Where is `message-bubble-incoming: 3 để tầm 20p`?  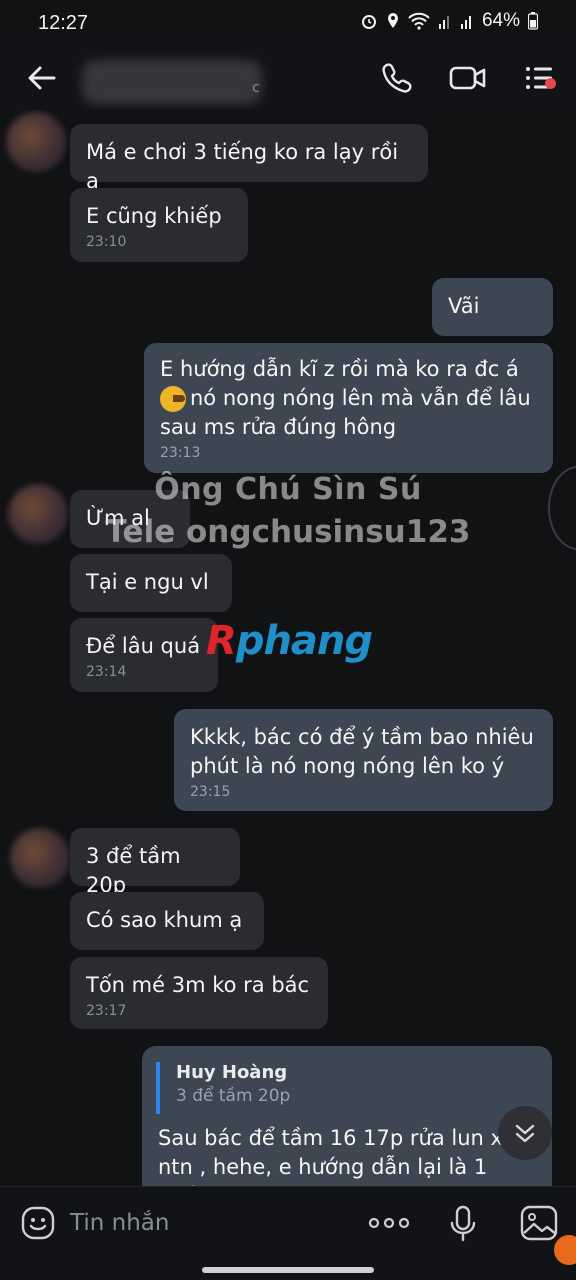 message-bubble-incoming: 3 để tầm 20p is located at coordinates (155, 862).